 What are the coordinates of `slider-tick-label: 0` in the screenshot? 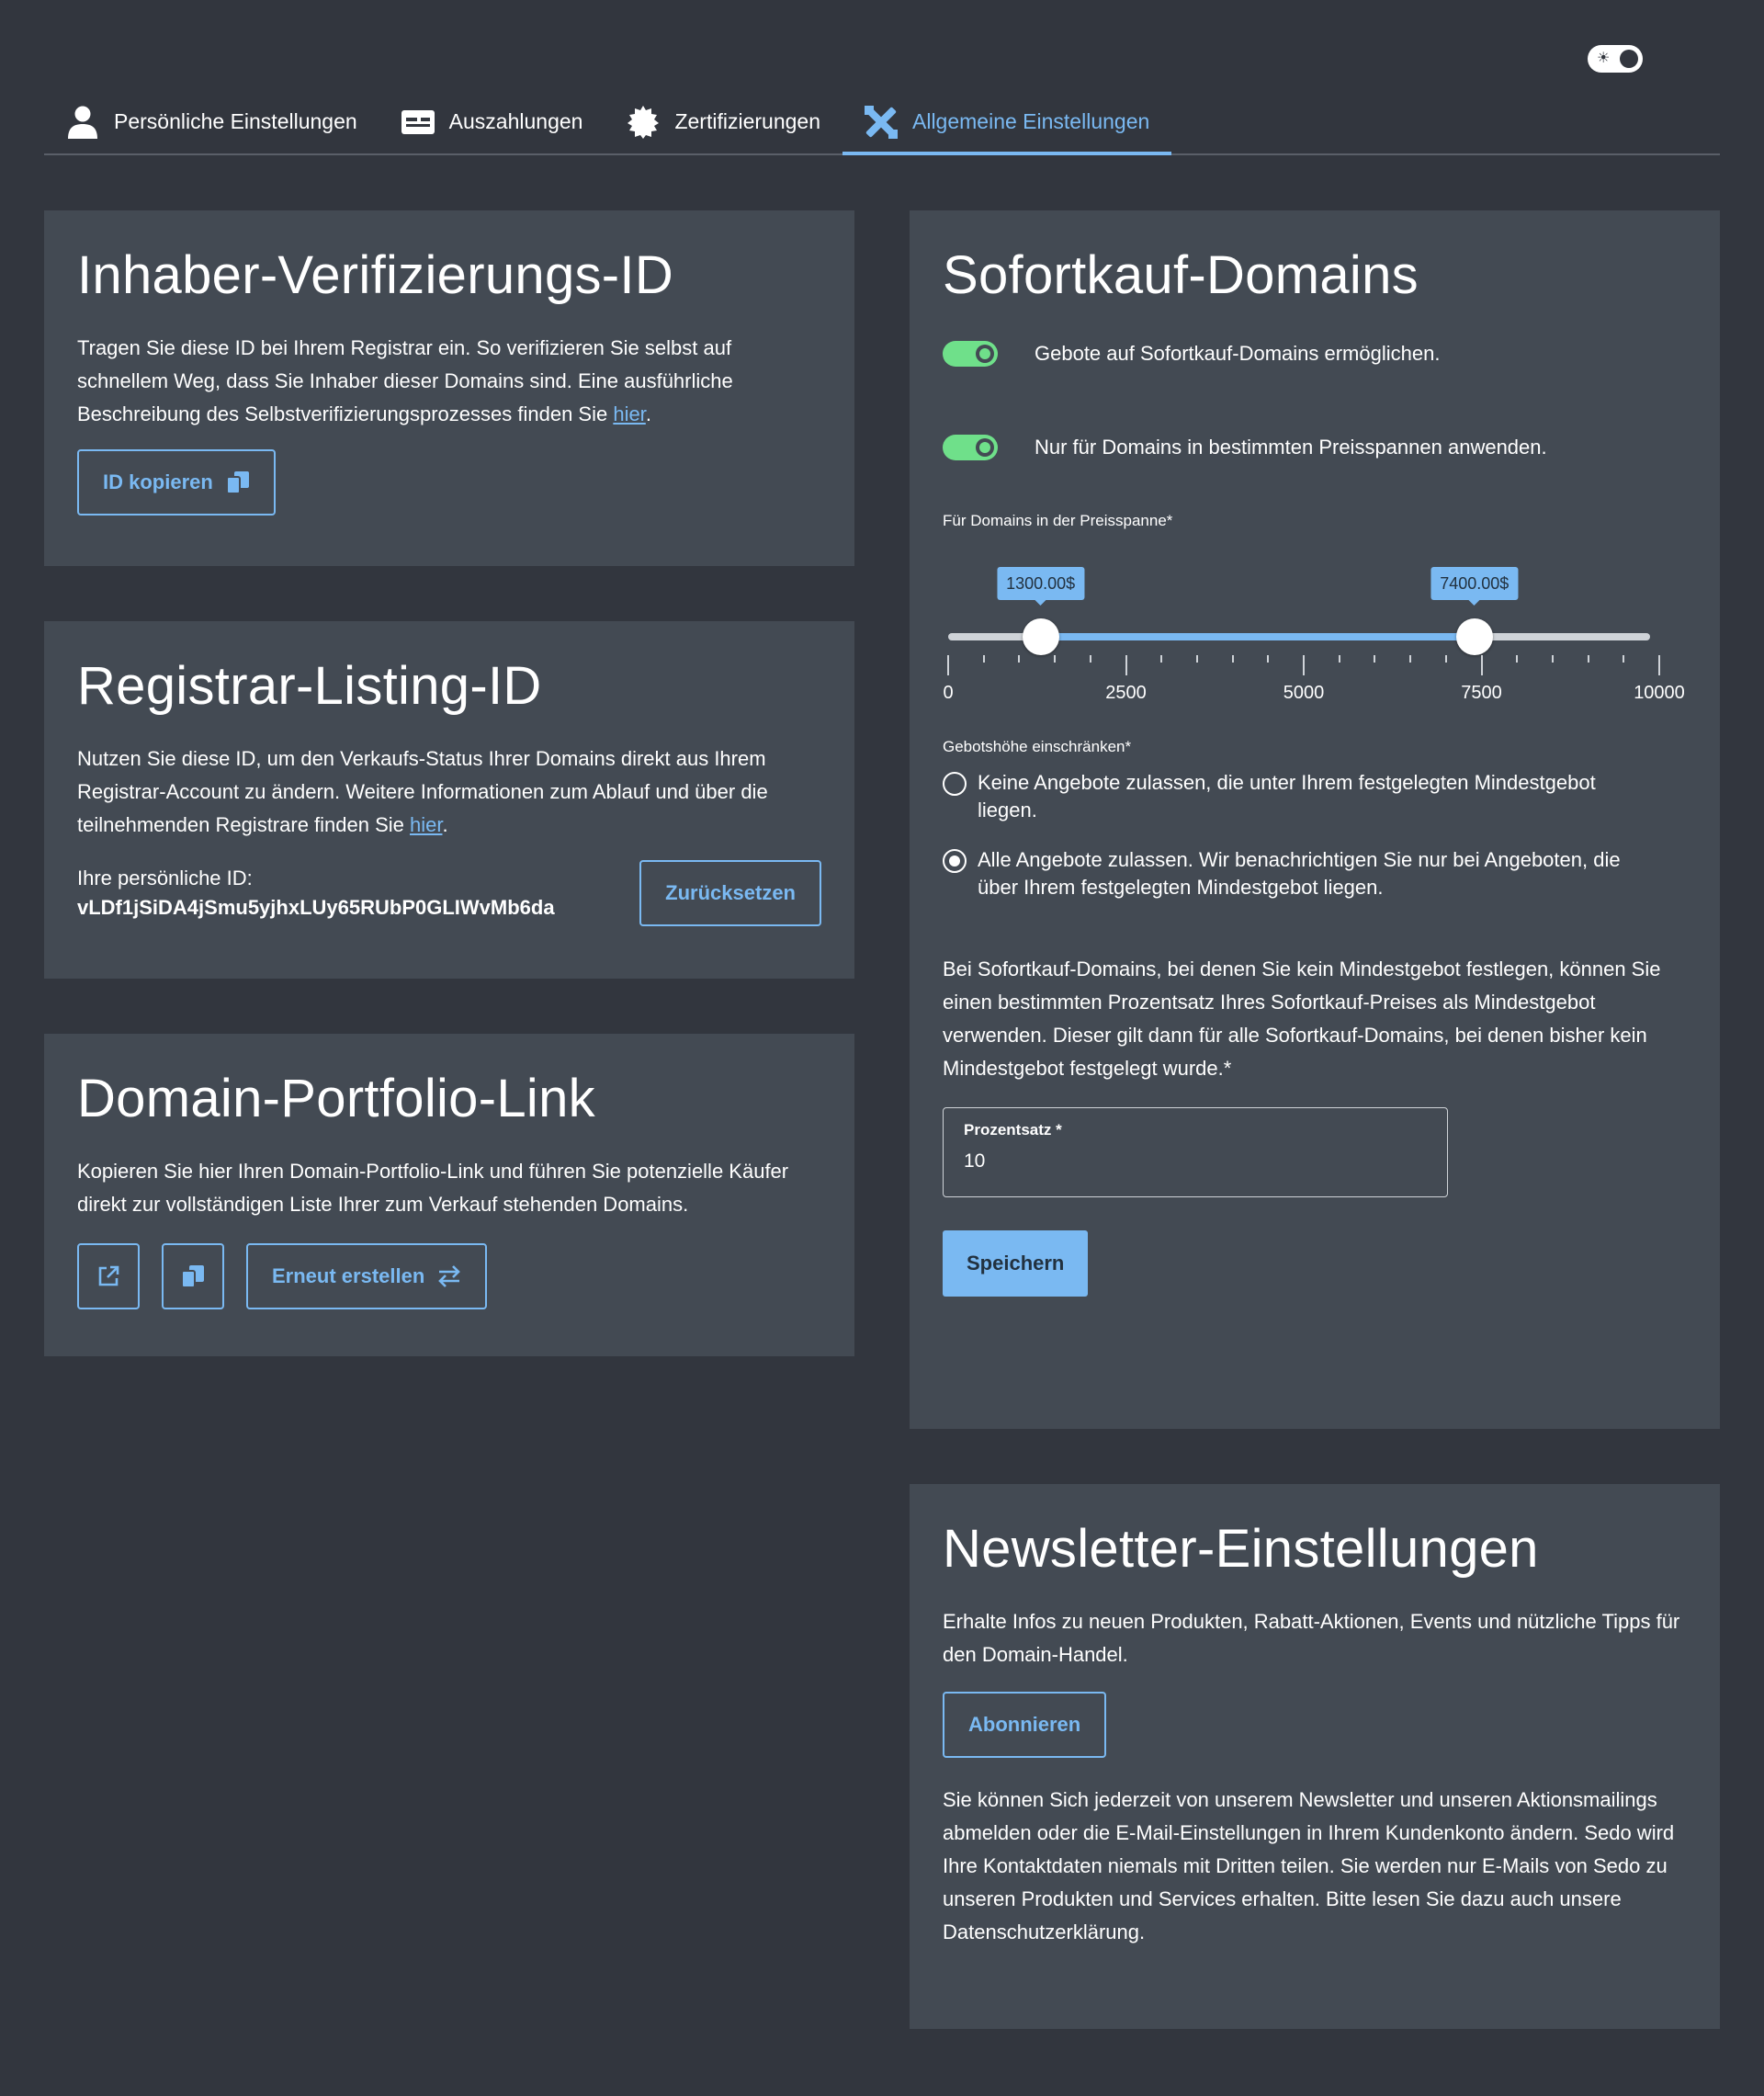 It's located at (949, 693).